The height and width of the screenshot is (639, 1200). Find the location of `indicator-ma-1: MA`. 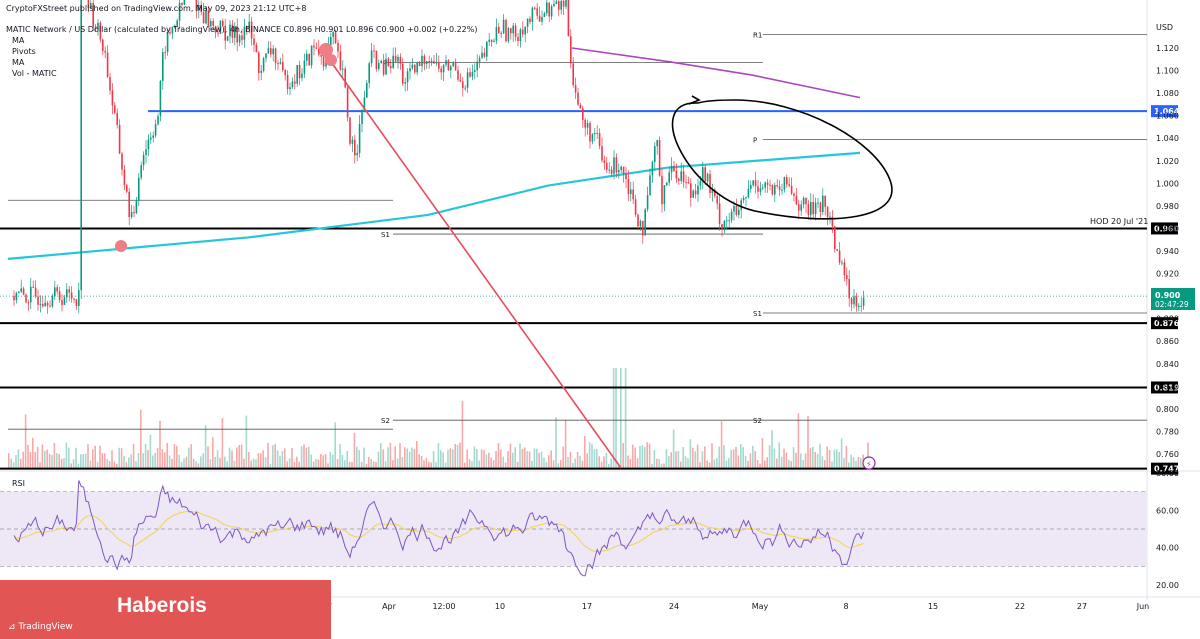

indicator-ma-1: MA is located at coordinates (18, 40).